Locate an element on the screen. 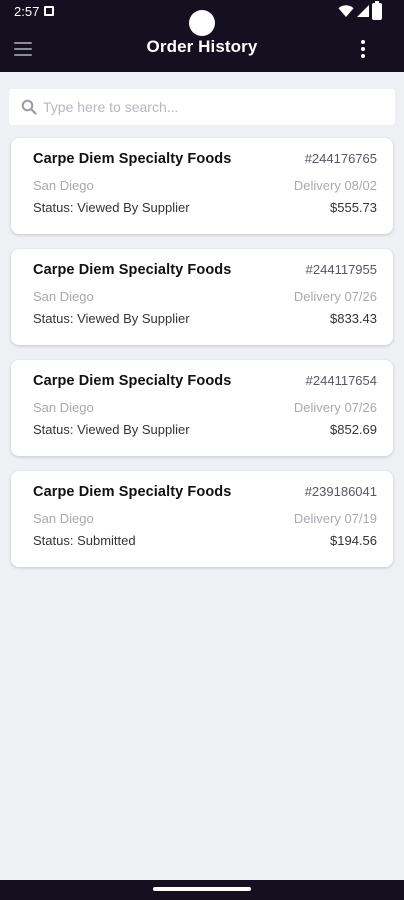 The width and height of the screenshot is (404, 900). delivery-date: Delivery 07/19 is located at coordinates (335, 518).